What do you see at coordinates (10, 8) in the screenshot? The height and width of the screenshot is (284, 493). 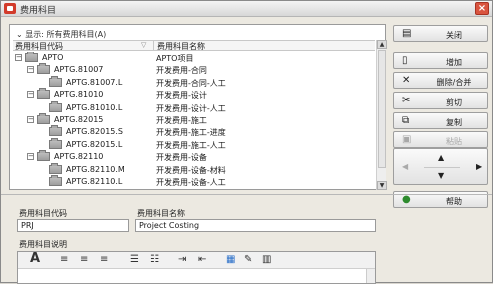 I see `app-icon` at bounding box center [10, 8].